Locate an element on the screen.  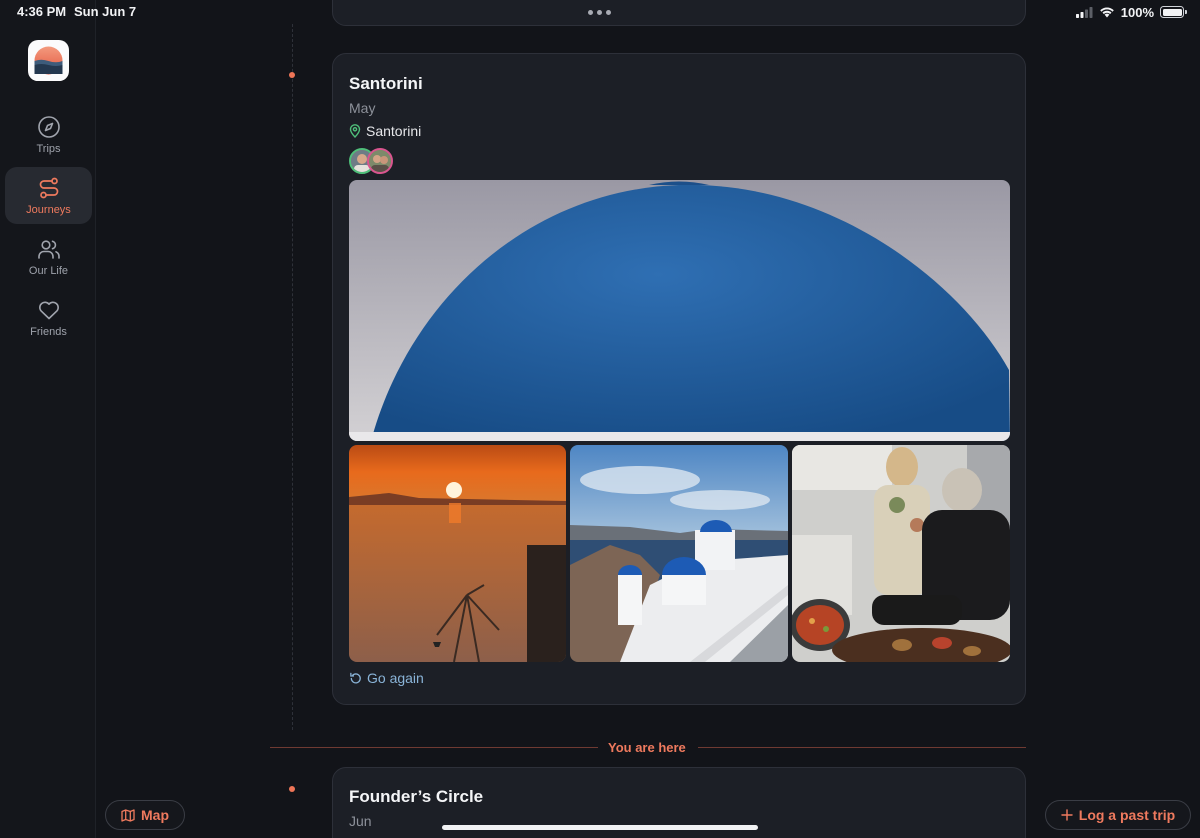
avatar is located at coordinates (380, 161).